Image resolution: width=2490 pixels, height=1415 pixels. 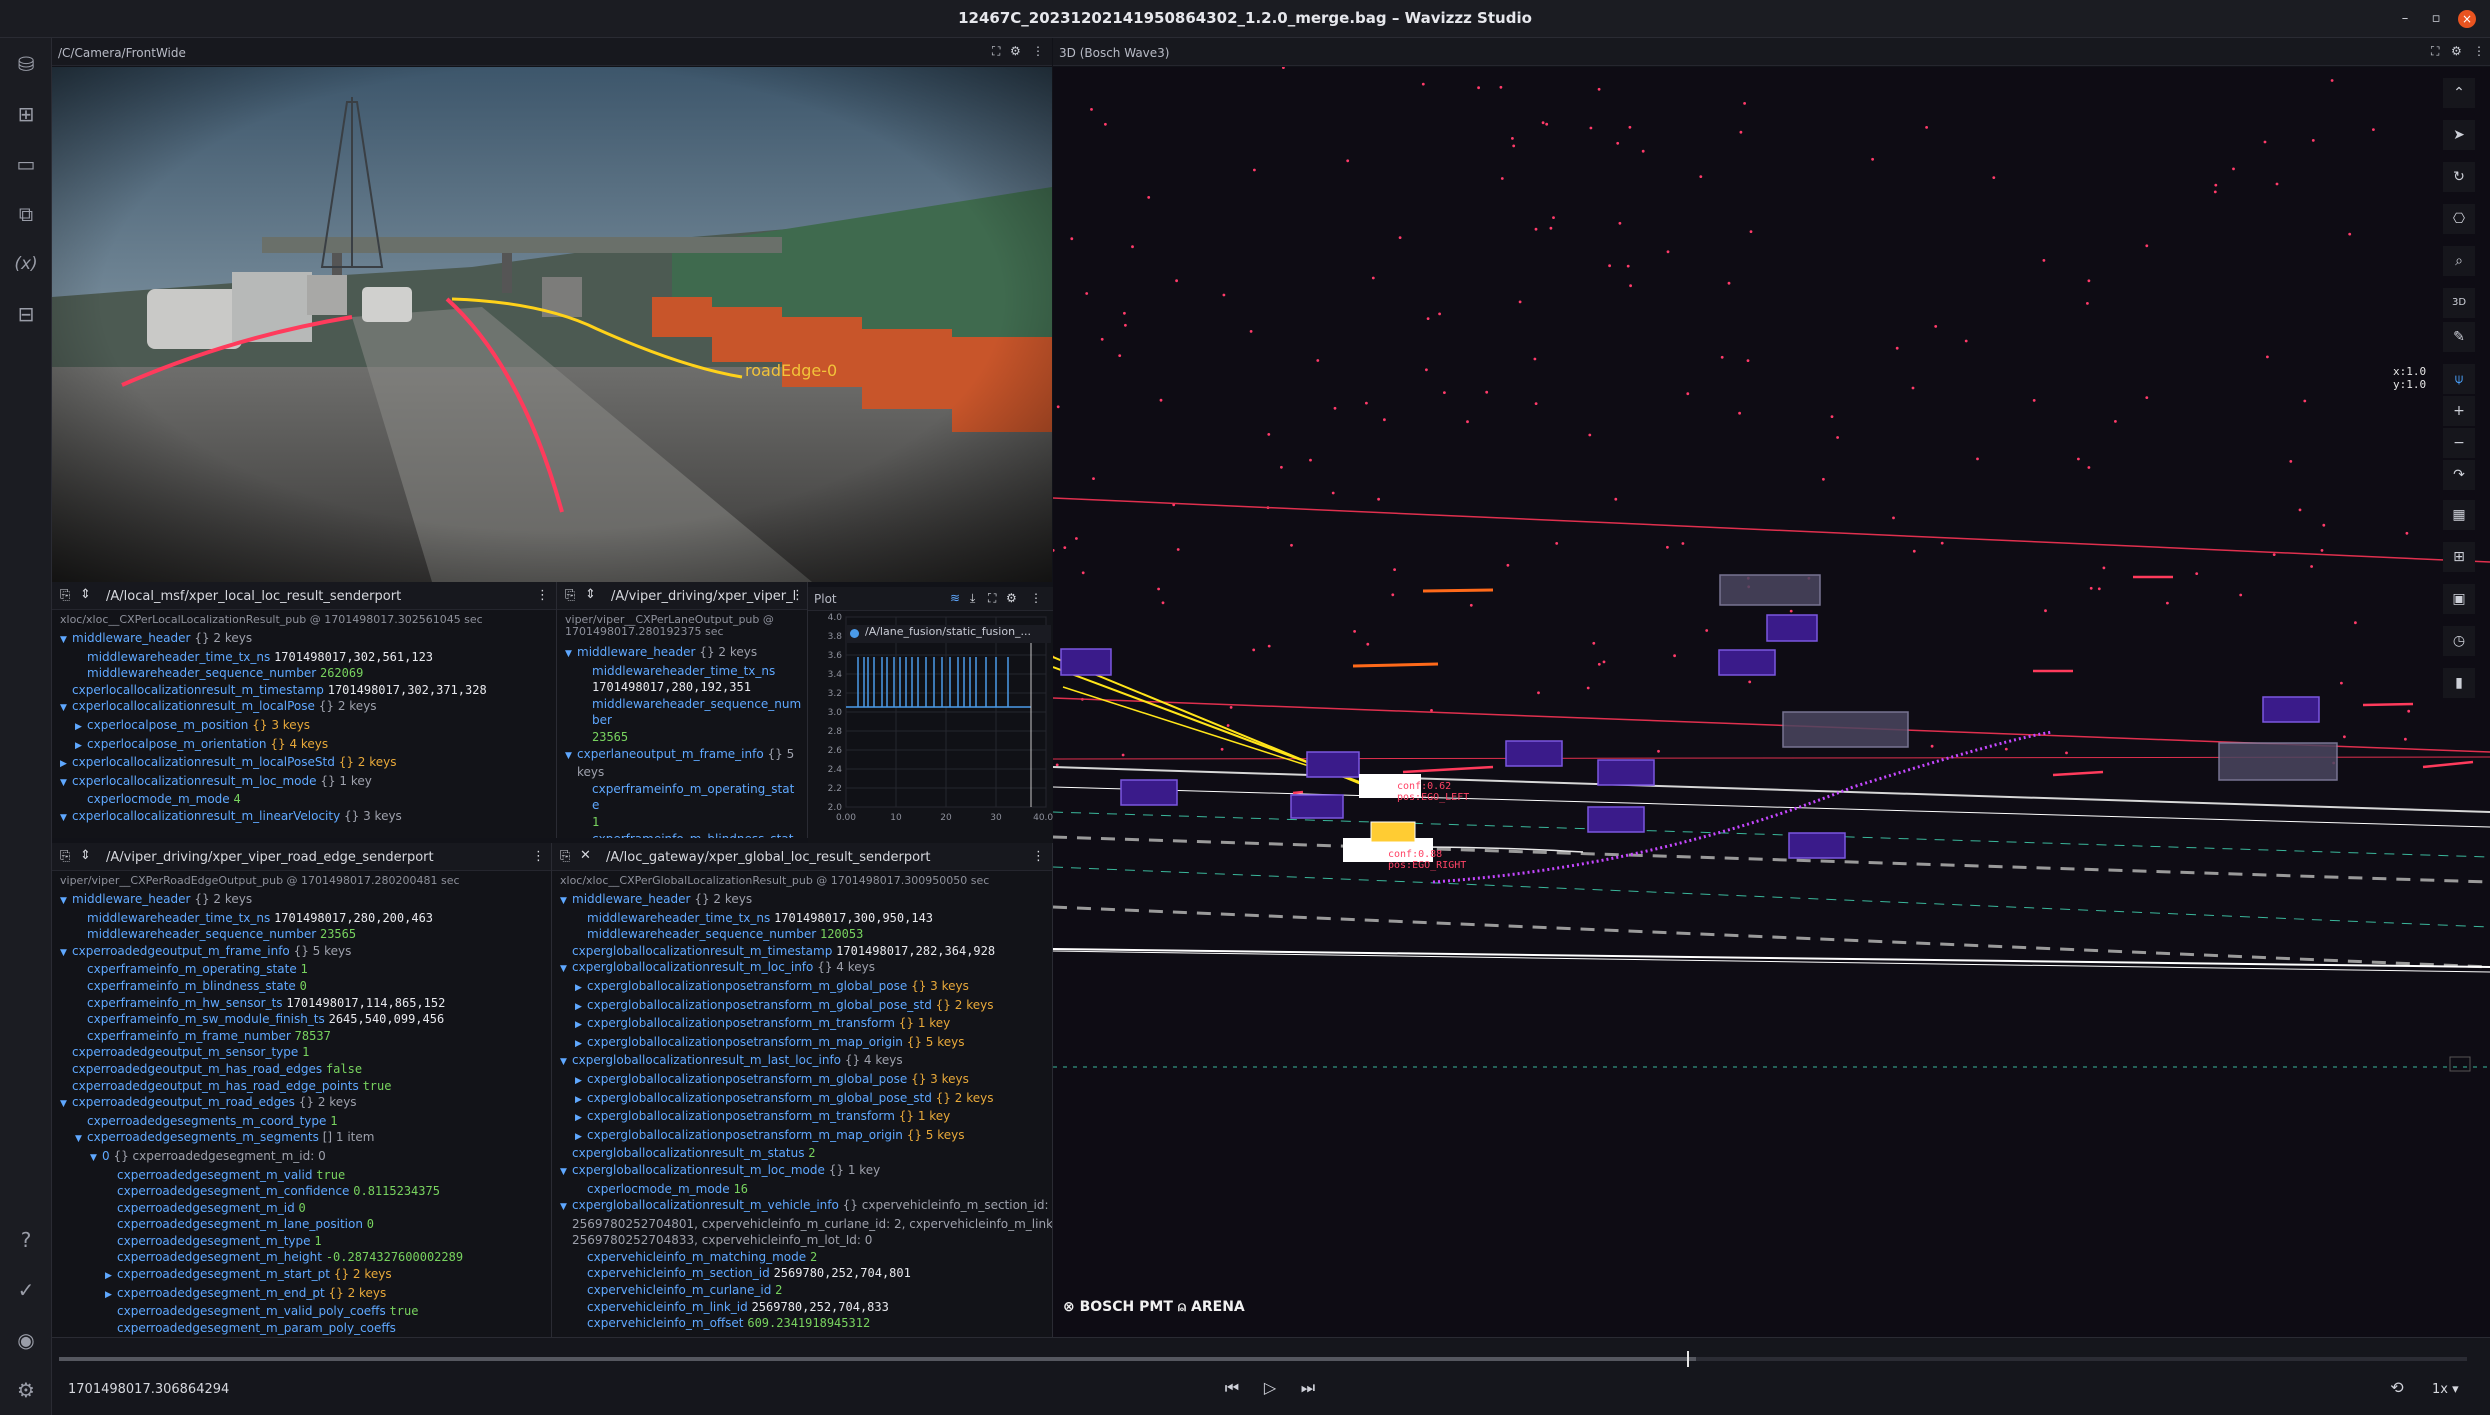 What do you see at coordinates (1038, 51) in the screenshot?
I see `camera-more-icon: ⋮` at bounding box center [1038, 51].